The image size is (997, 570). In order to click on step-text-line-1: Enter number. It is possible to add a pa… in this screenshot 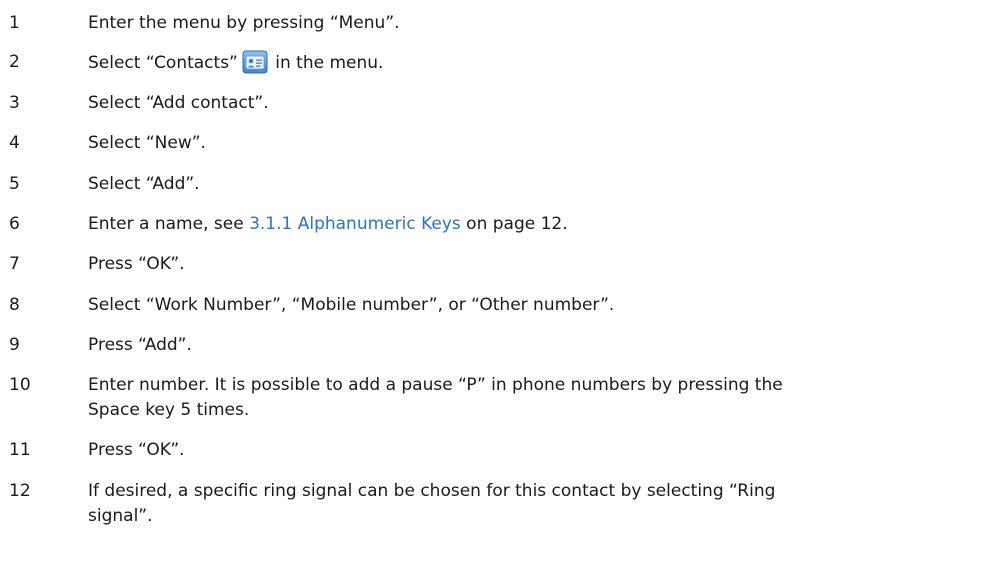, I will do `click(435, 385)`.